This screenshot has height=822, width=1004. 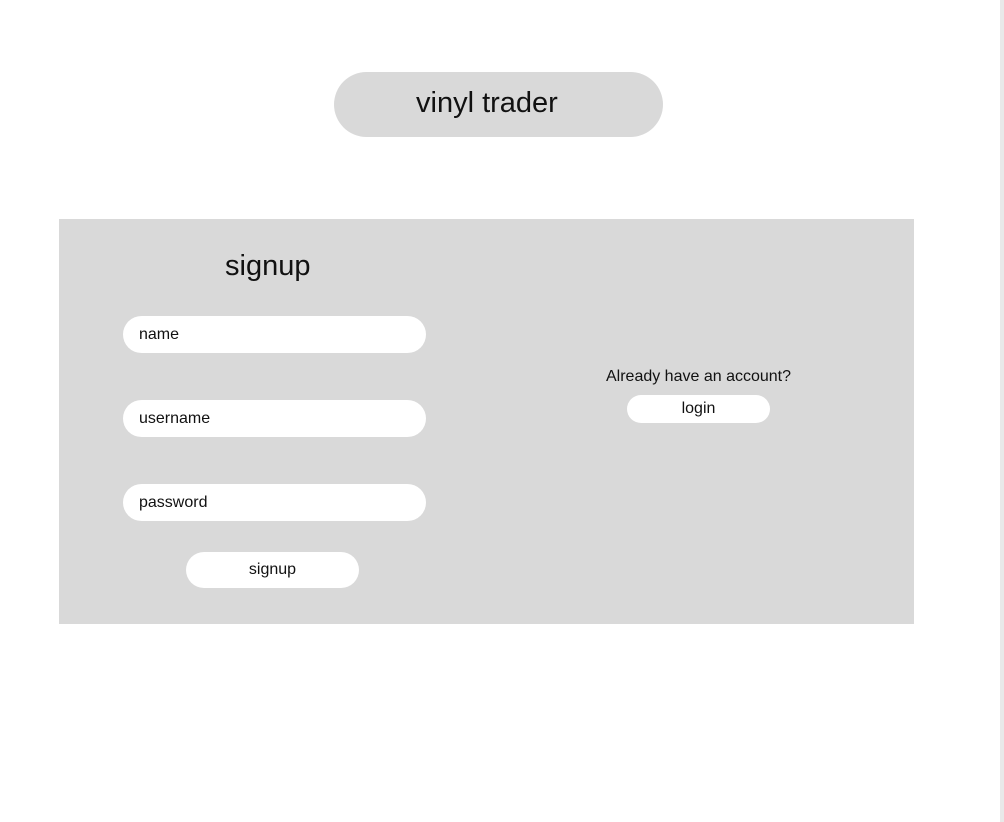 I want to click on signup-button: signup, so click(x=272, y=570).